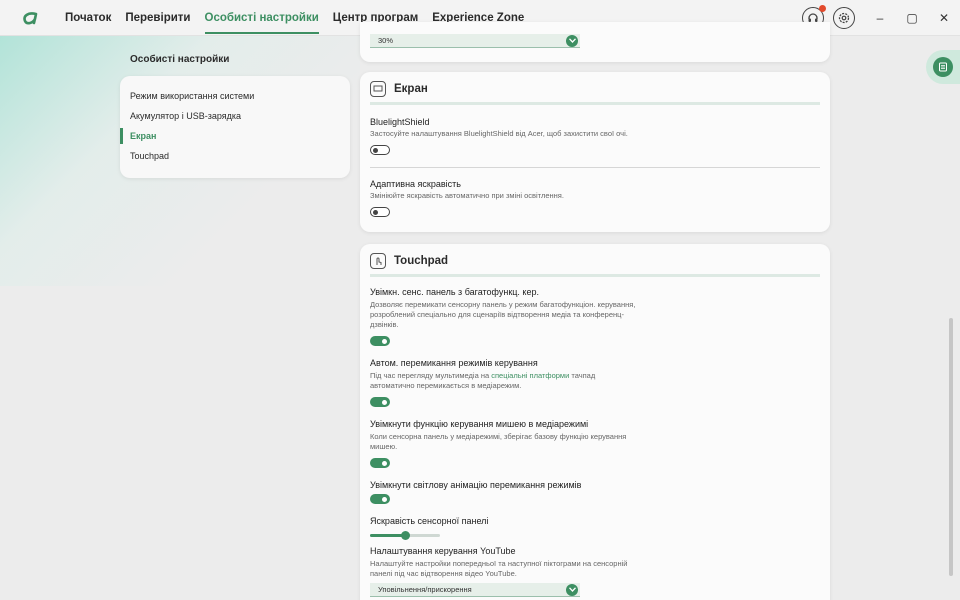  I want to click on list-icon, so click(943, 67).